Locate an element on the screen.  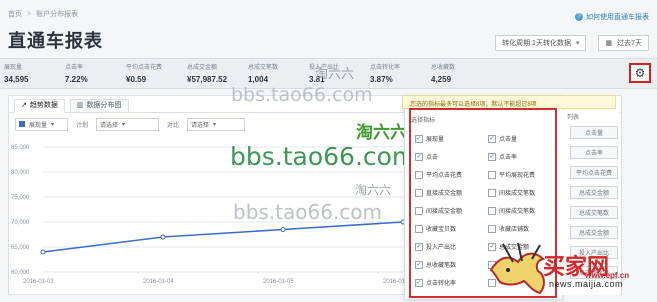
metric-value: 3.81 is located at coordinates (317, 79).